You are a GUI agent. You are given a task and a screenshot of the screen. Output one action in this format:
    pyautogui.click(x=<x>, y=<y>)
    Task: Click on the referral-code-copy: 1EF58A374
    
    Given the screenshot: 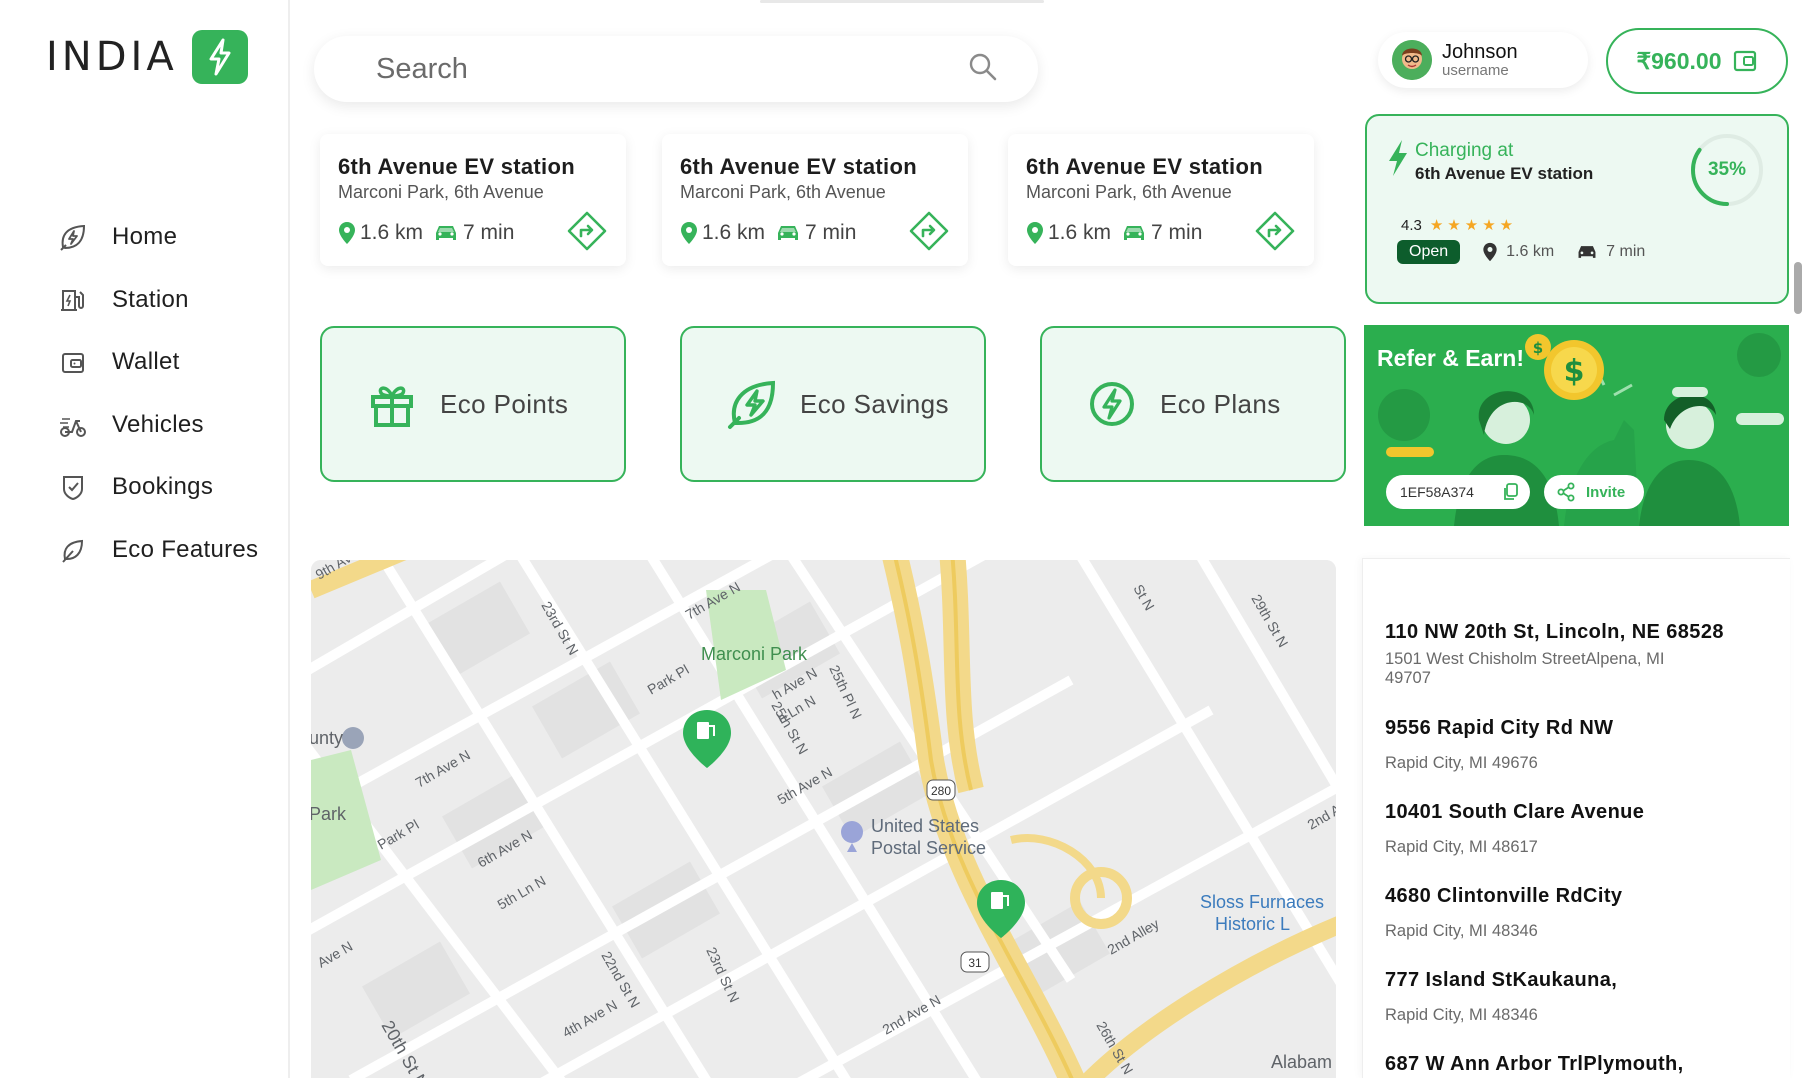 What is the action you would take?
    pyautogui.click(x=1458, y=492)
    